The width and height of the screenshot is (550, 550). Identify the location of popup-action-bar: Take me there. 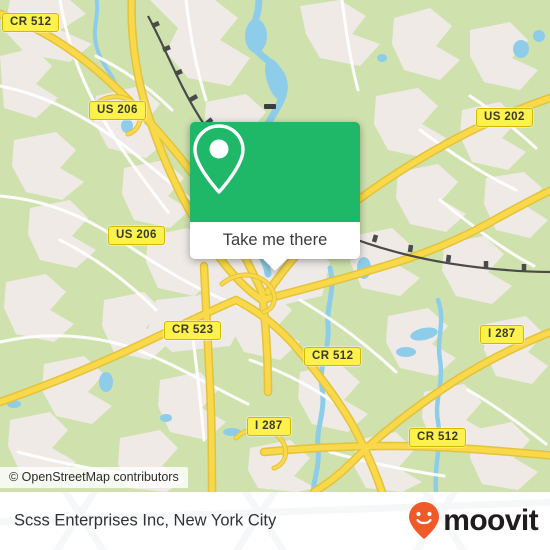
(275, 246).